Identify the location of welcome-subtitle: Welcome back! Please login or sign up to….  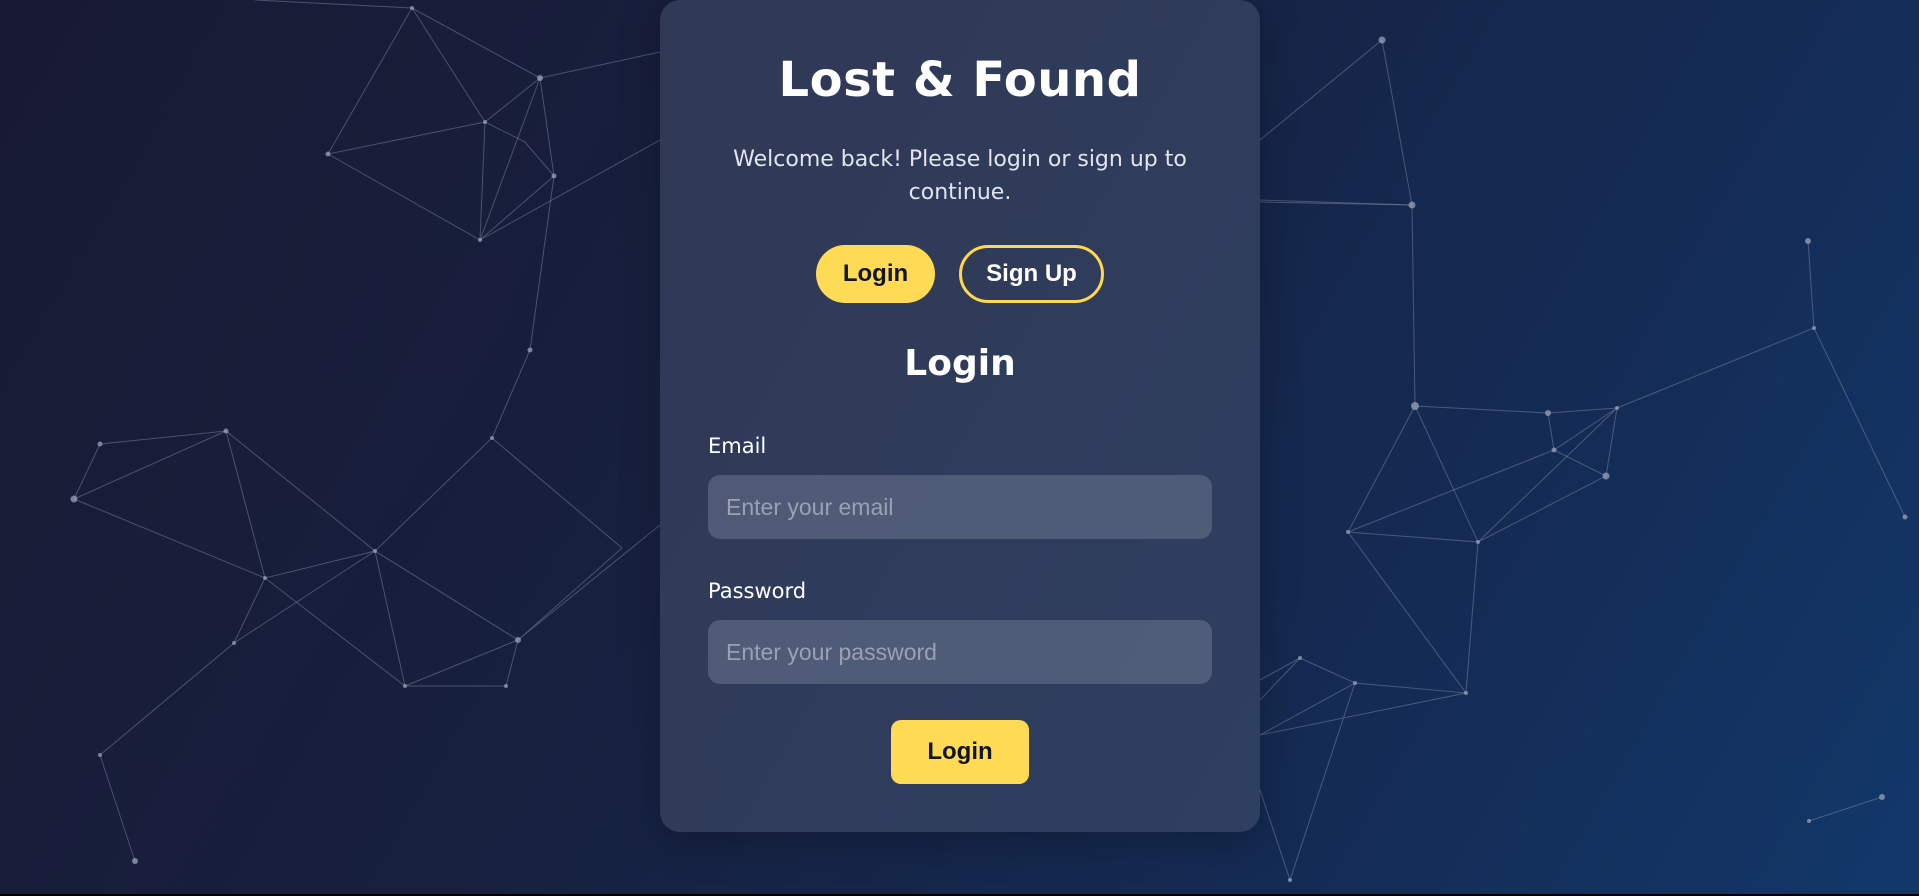
(960, 176).